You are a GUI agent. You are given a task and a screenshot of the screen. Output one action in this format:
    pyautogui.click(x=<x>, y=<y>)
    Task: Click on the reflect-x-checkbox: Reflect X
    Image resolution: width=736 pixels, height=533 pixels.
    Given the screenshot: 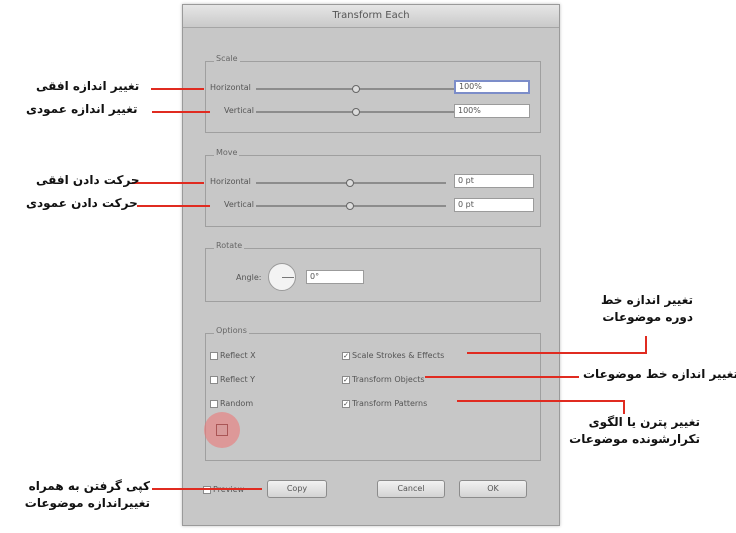 What is the action you would take?
    pyautogui.click(x=233, y=356)
    